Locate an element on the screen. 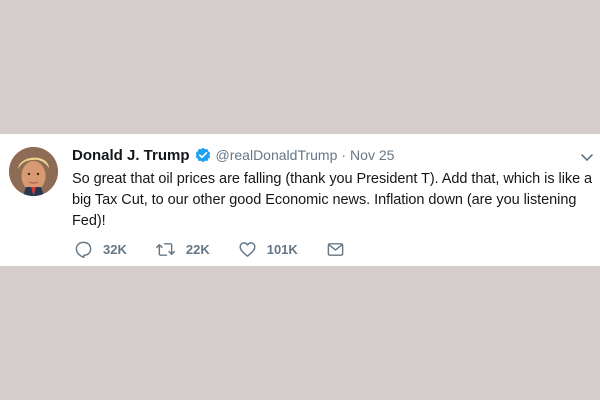  verified-badge-icon is located at coordinates (203, 155).